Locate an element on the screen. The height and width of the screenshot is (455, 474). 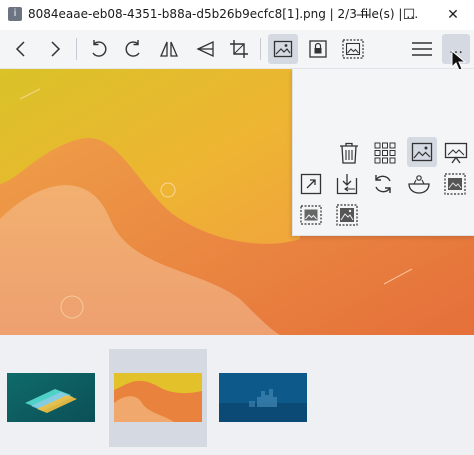
flip-horizontal-button is located at coordinates (169, 49).